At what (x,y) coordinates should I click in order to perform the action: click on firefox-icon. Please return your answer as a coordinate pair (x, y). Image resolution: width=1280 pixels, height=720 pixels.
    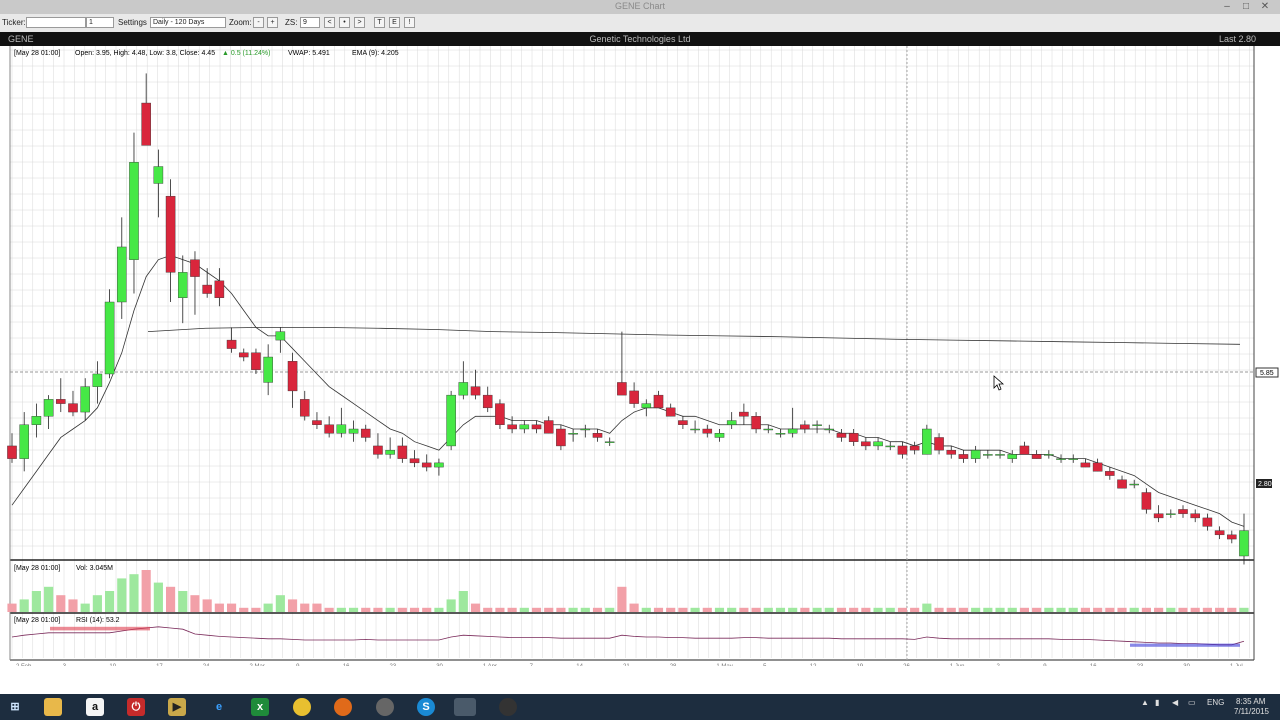
    Looking at the image, I should click on (343, 707).